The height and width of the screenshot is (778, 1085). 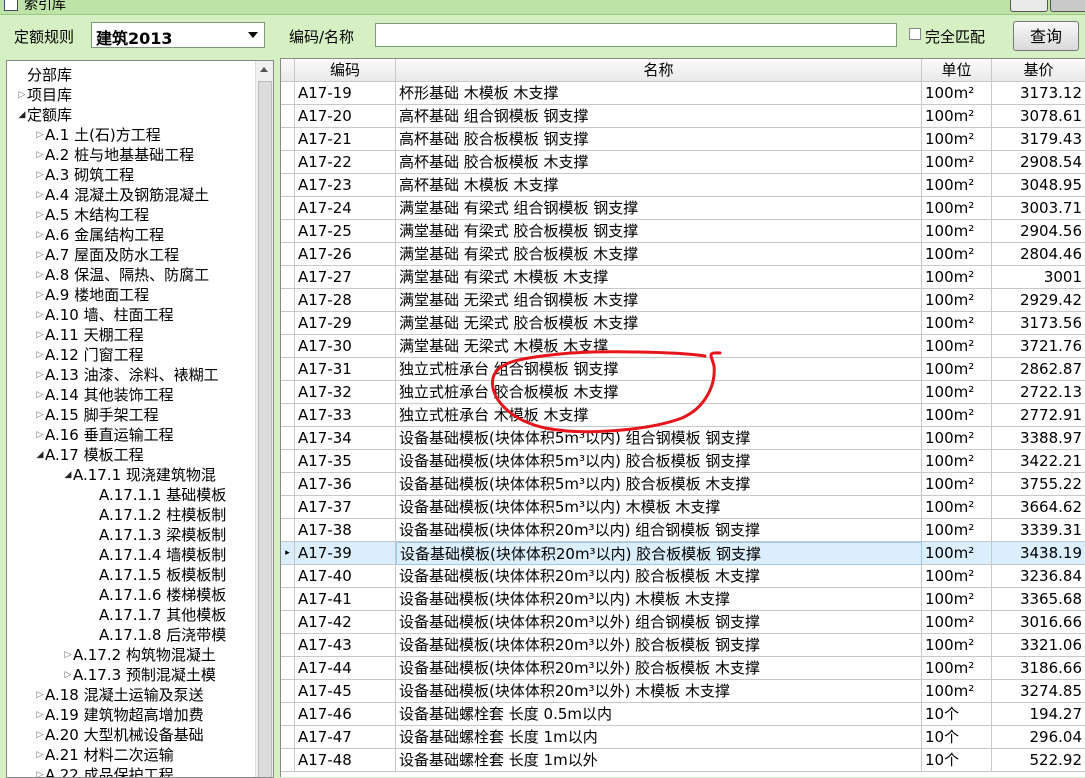 I want to click on cell-name: 满堂基础 无梁式 木模板 木支撑, so click(x=659, y=346).